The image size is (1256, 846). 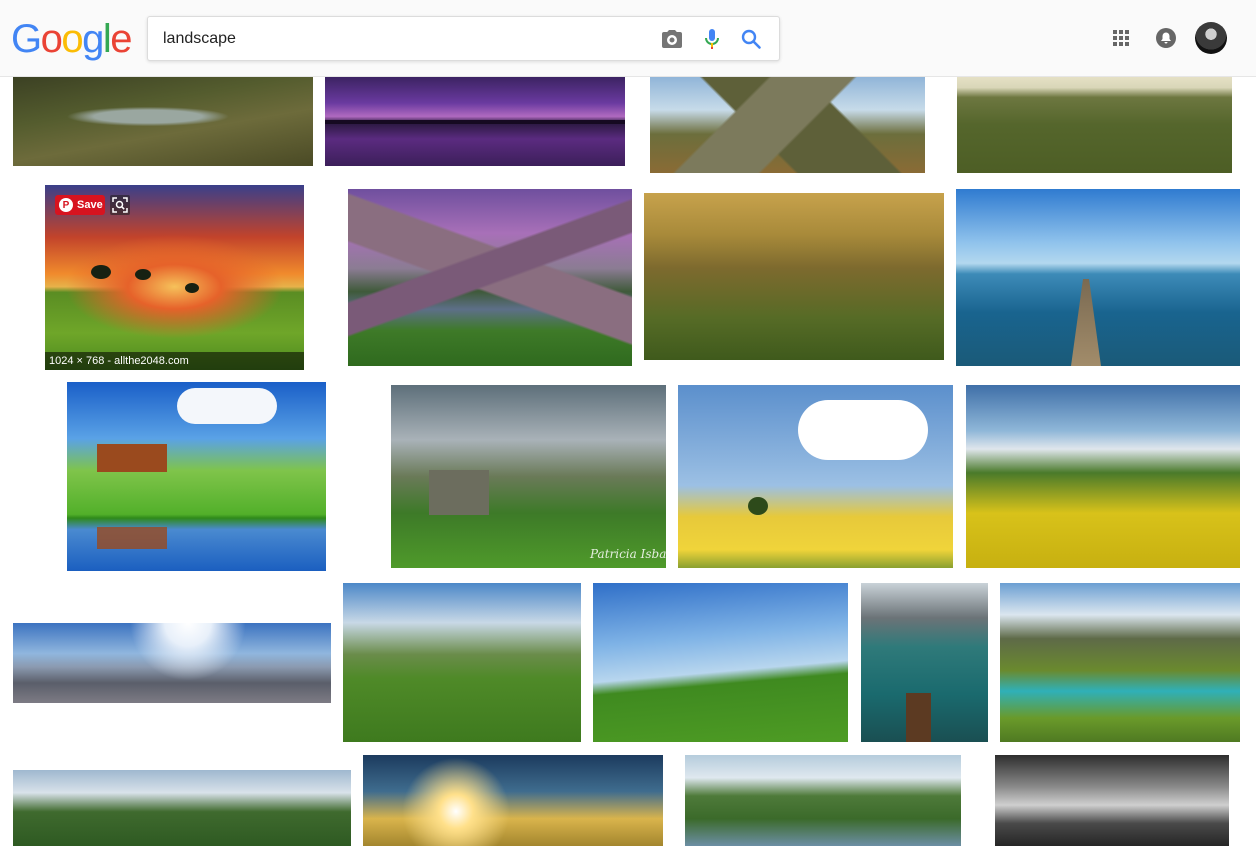 What do you see at coordinates (107, 39) in the screenshot?
I see `logo-letter: l` at bounding box center [107, 39].